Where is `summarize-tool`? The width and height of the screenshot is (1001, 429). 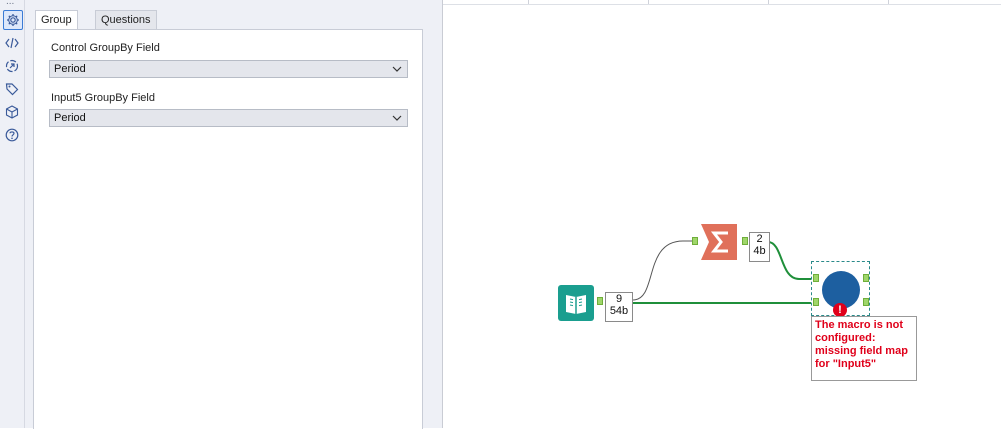 summarize-tool is located at coordinates (719, 242).